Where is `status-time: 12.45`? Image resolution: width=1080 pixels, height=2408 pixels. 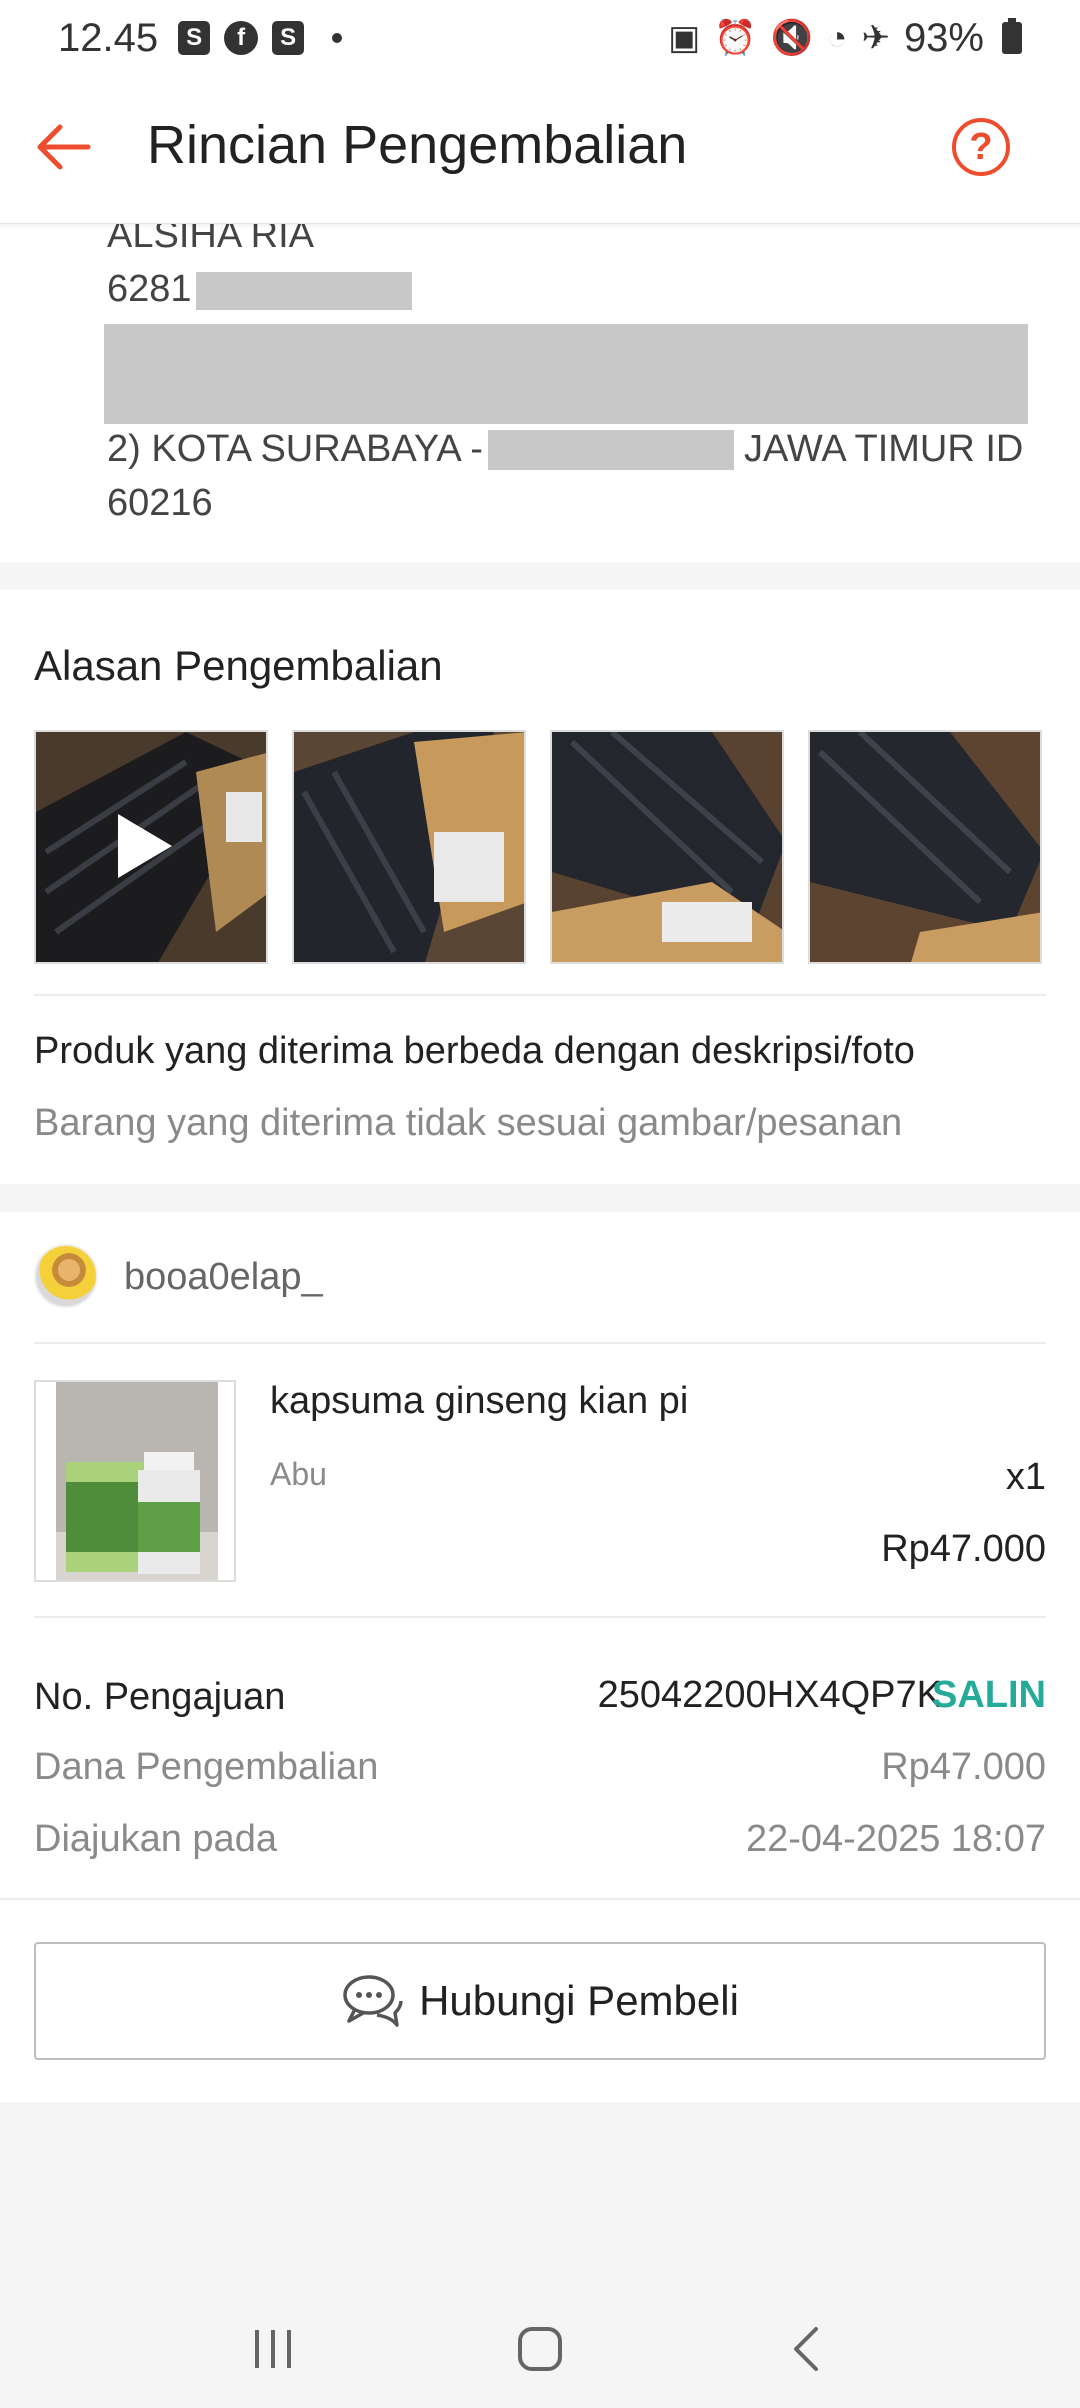
status-time: 12.45 is located at coordinates (108, 37).